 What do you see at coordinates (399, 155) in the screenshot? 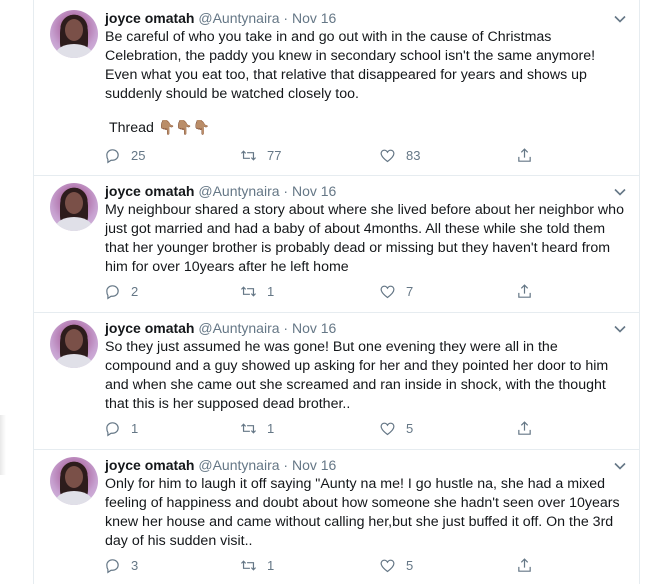
I see `like-button: 83` at bounding box center [399, 155].